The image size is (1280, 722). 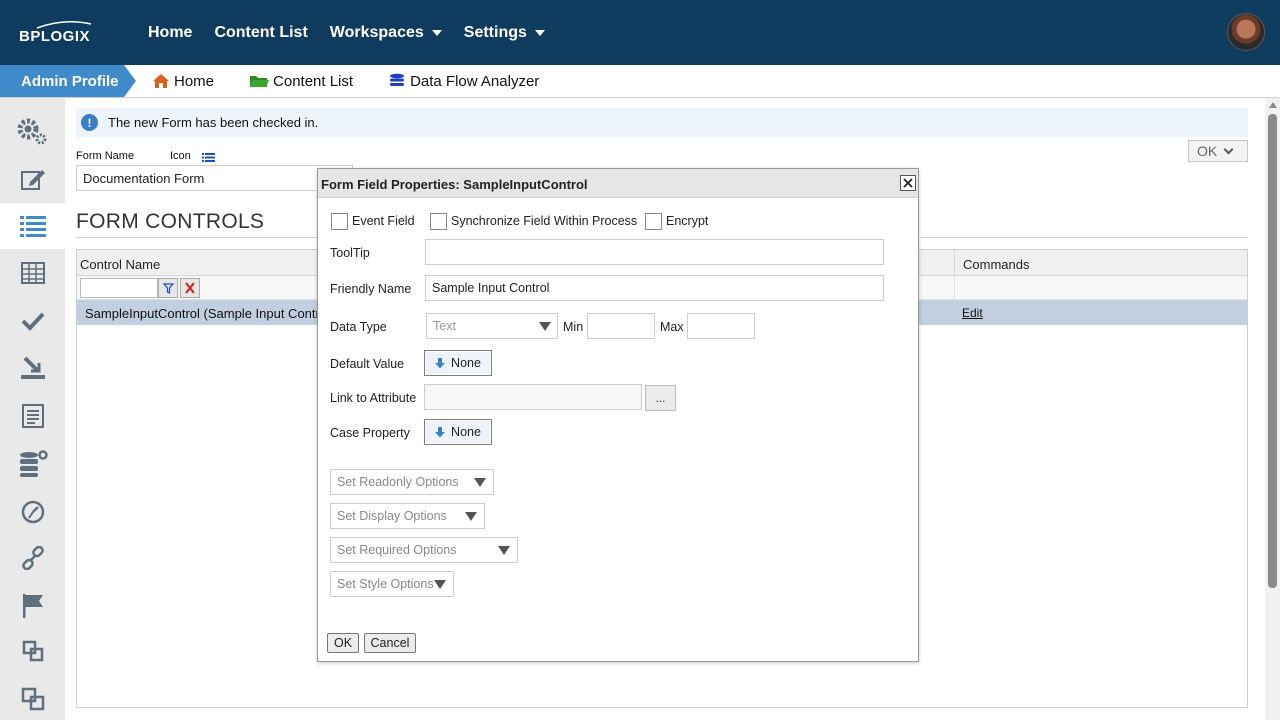 I want to click on max-label: Max, so click(x=672, y=327).